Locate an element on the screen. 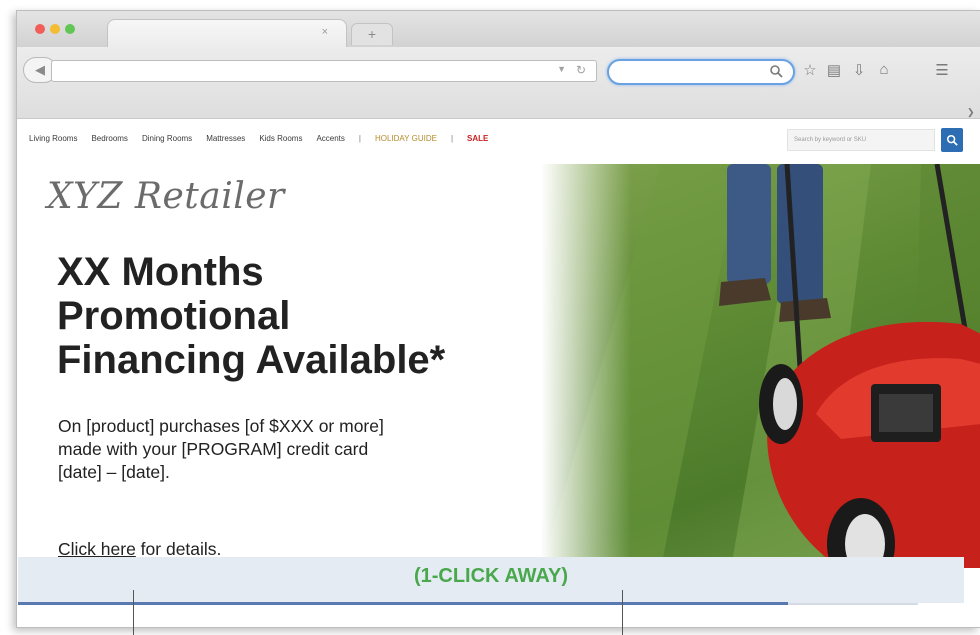 The width and height of the screenshot is (980, 635). nav-item-accents: Accents is located at coordinates (330, 138).